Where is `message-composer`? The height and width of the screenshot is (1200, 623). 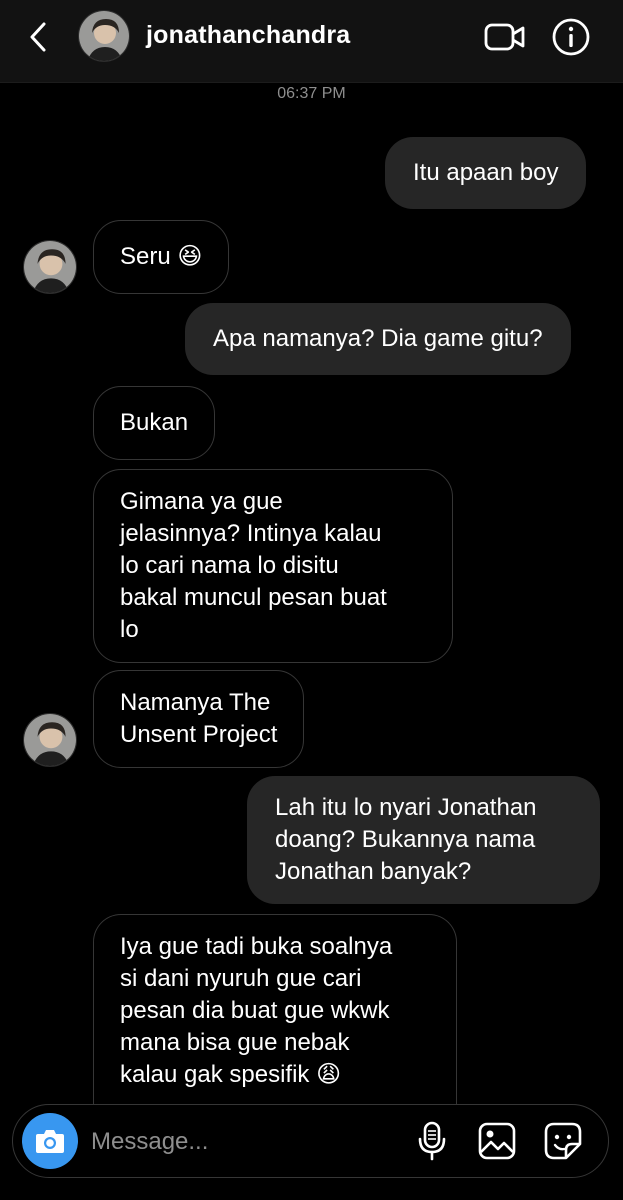 message-composer is located at coordinates (310, 1141).